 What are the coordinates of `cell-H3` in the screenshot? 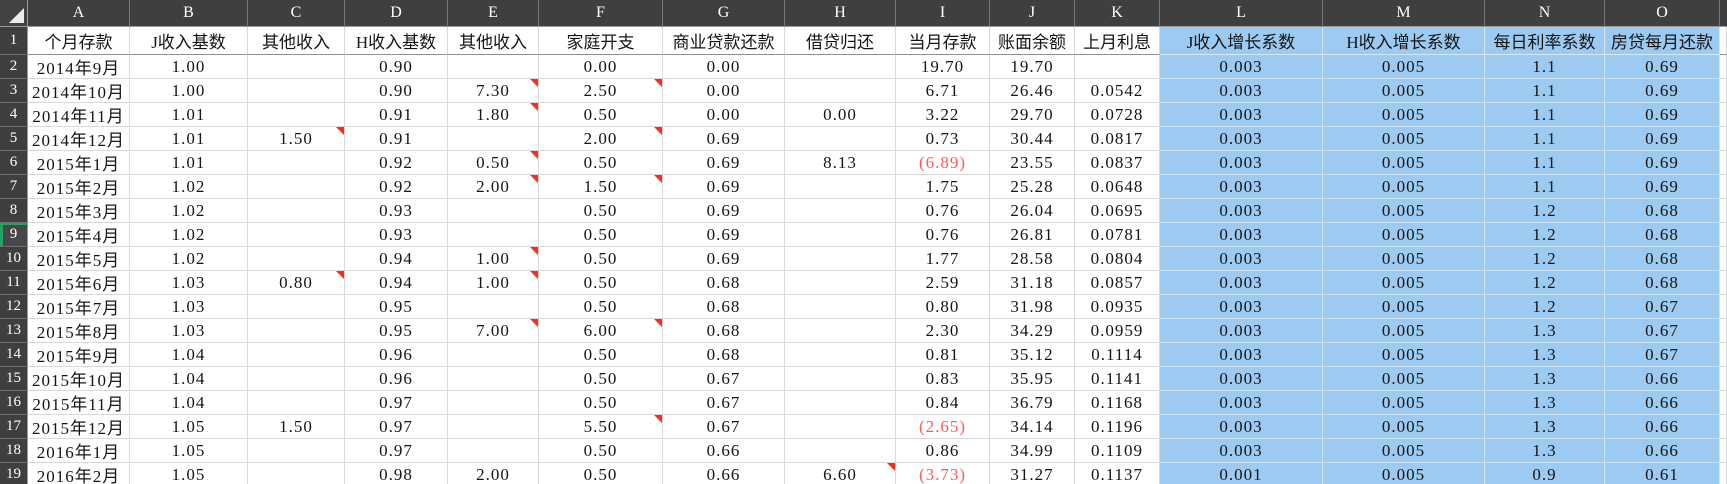 It's located at (840, 91).